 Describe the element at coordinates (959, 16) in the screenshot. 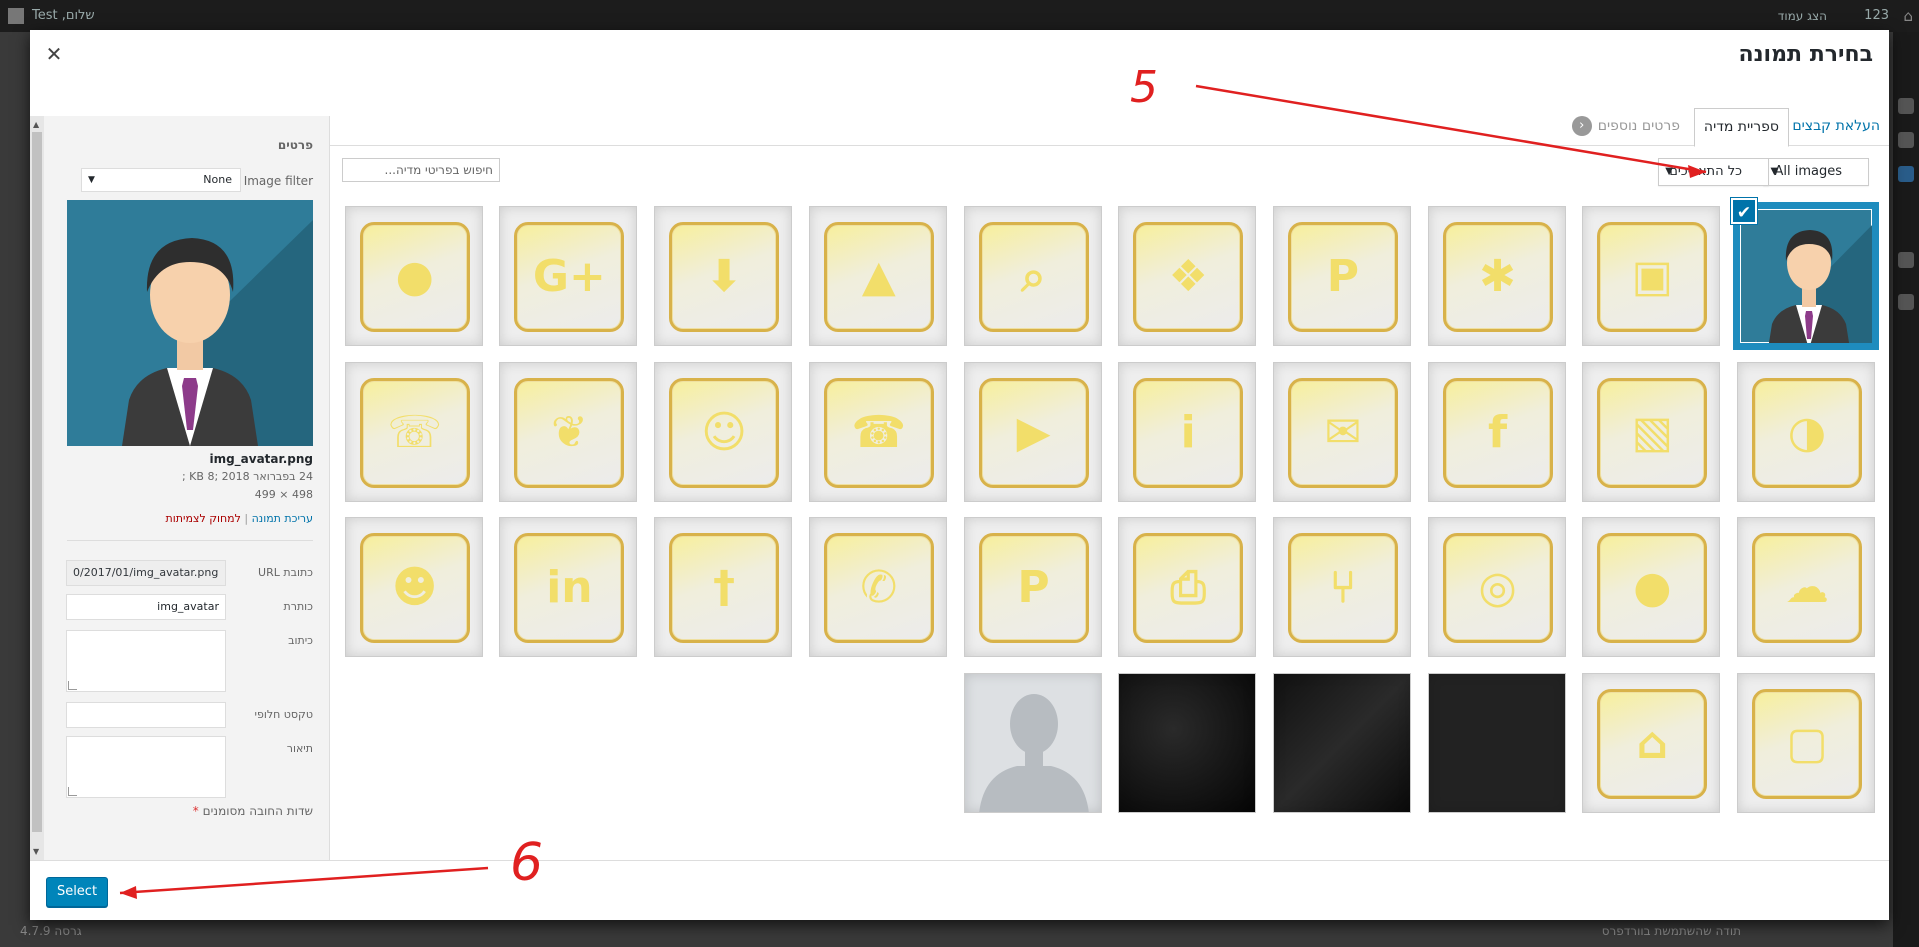

I see `admin-bar: ⌂ 123 הצג עמוד שלום, Test` at that location.